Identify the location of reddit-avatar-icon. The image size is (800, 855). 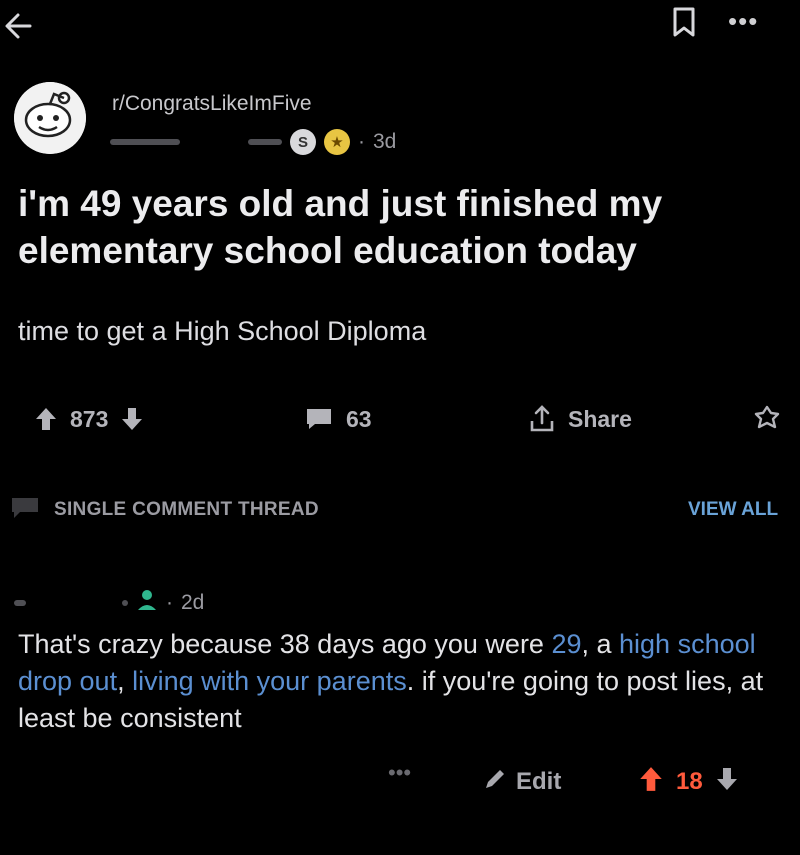
(50, 118).